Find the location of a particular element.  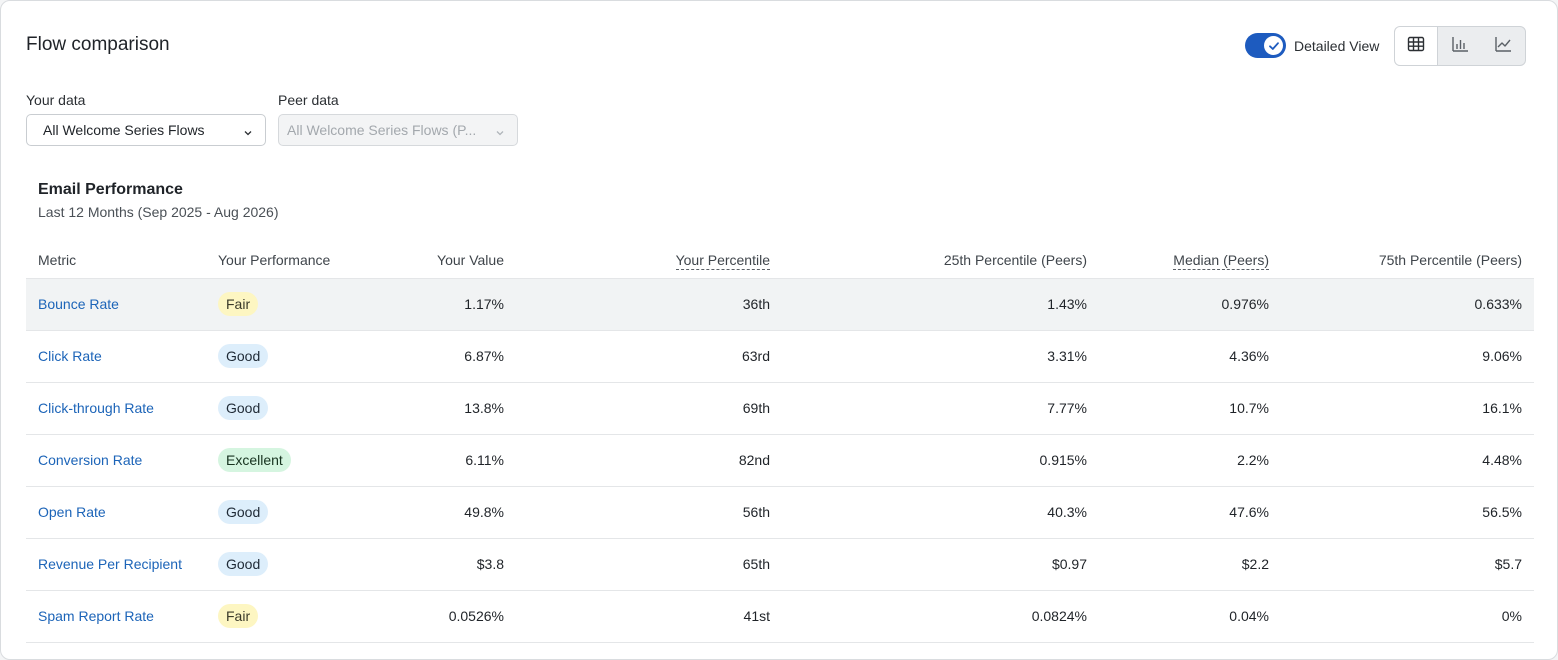

bar-chart-view-button is located at coordinates (1459, 46).